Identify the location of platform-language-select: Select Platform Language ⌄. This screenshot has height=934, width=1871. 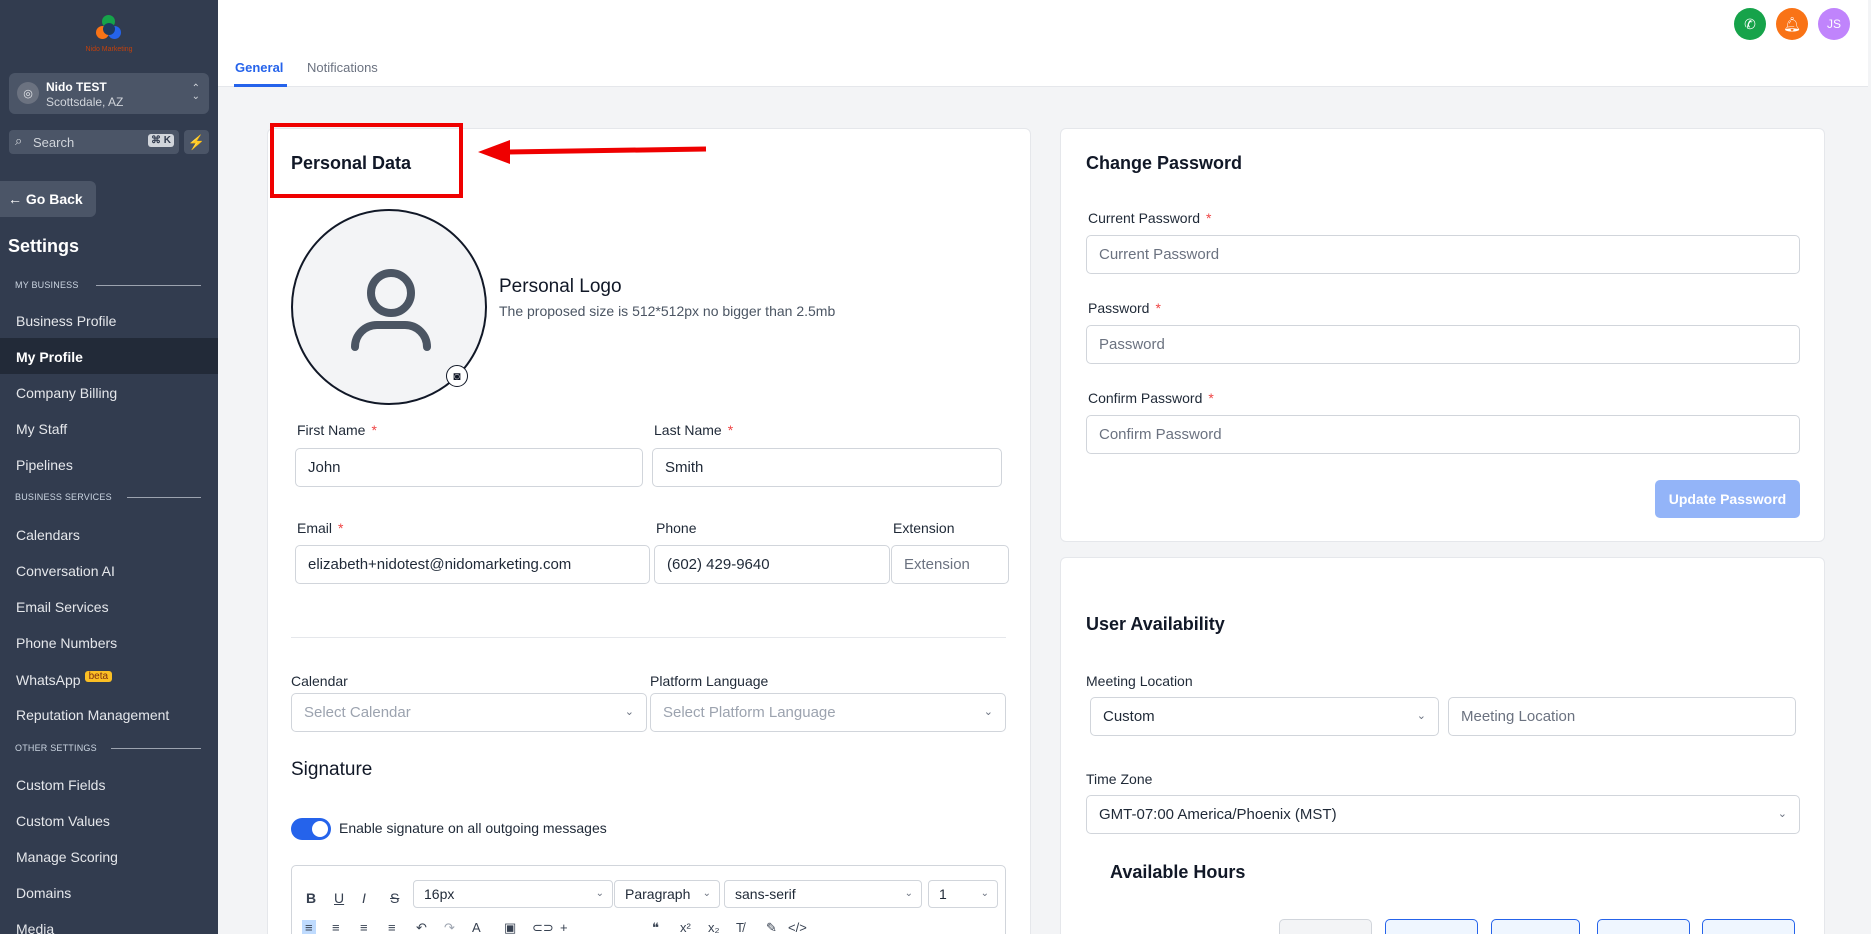
(828, 712).